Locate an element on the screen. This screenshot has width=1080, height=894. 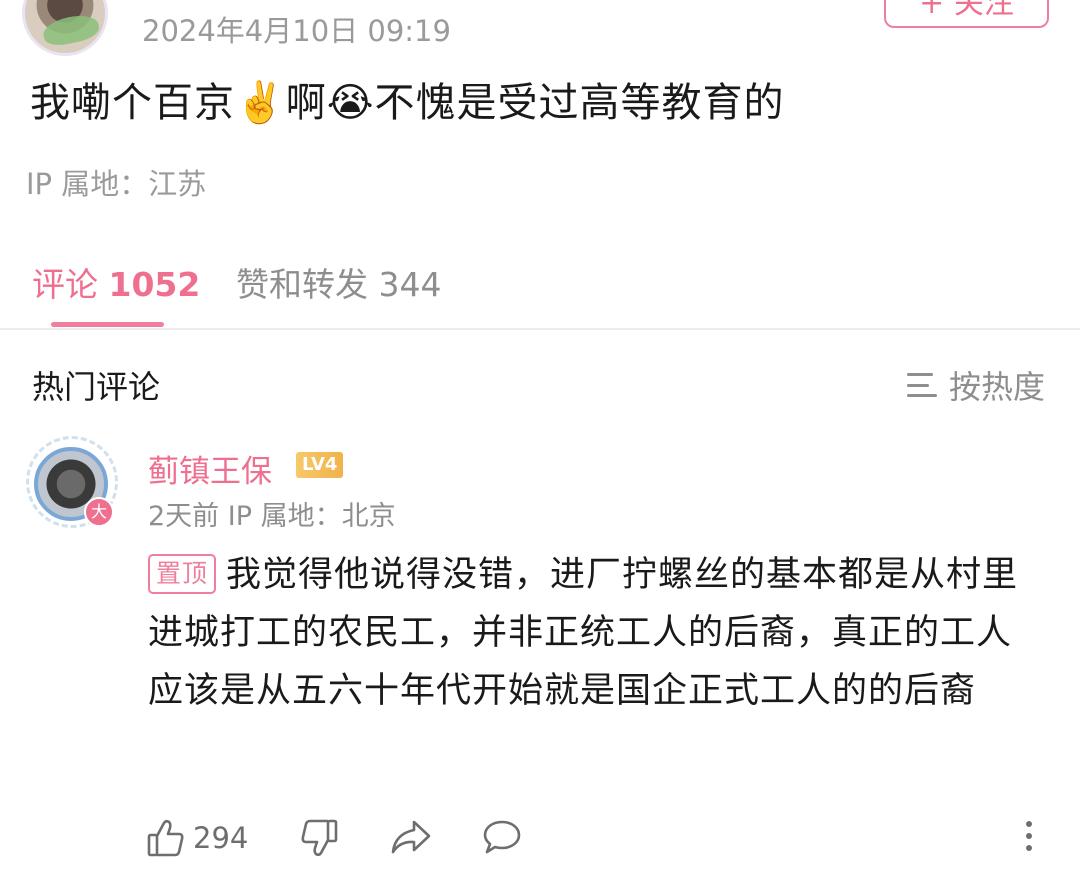
like-button: 294 is located at coordinates (197, 838).